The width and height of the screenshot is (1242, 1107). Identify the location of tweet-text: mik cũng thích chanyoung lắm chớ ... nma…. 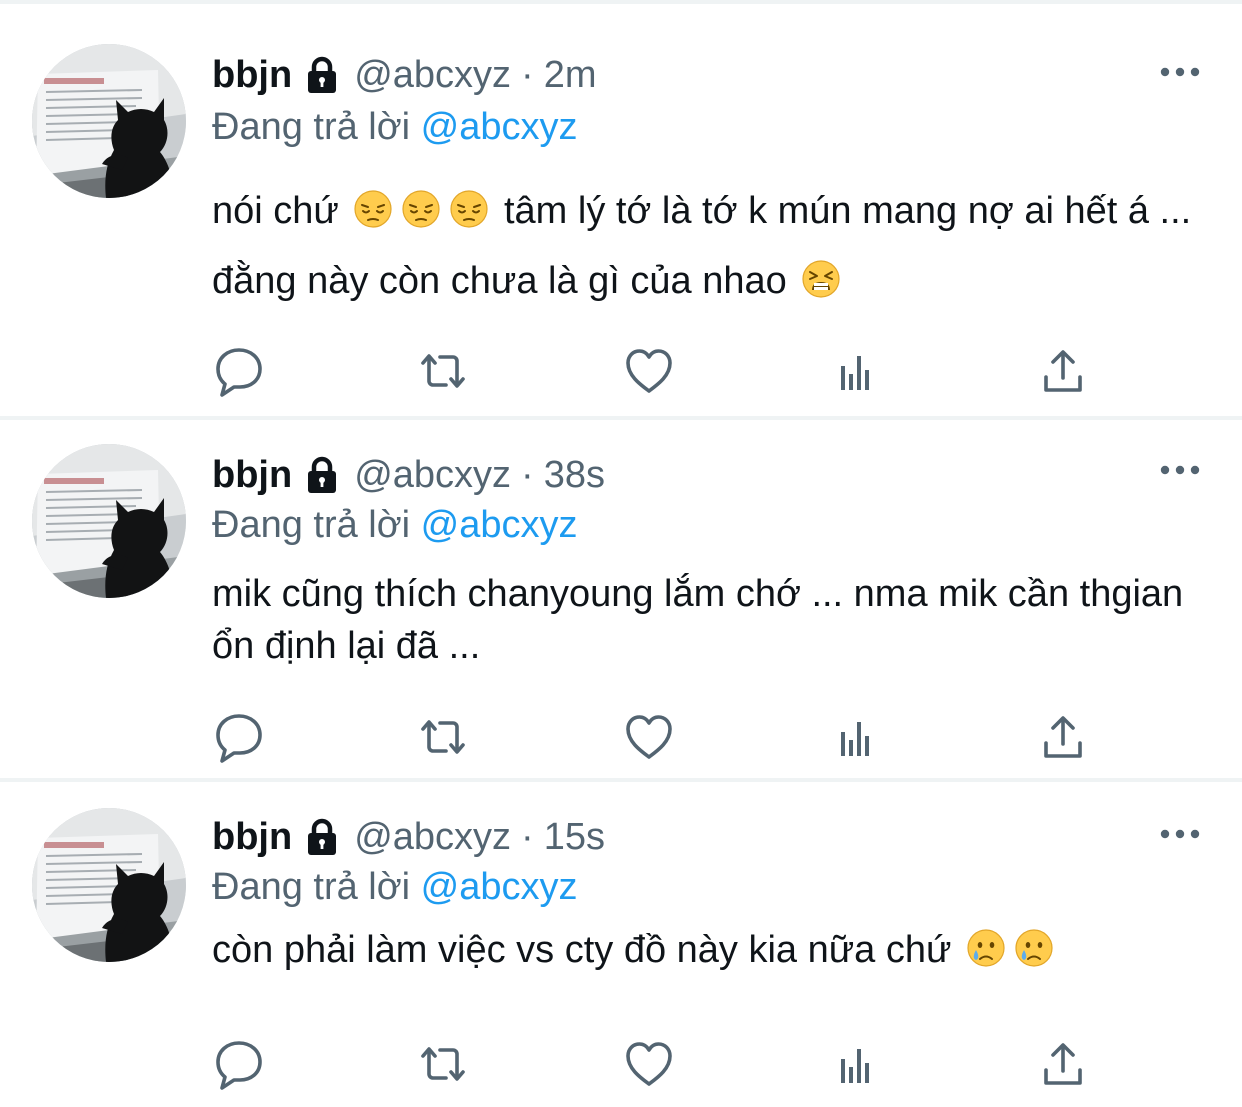
(698, 620).